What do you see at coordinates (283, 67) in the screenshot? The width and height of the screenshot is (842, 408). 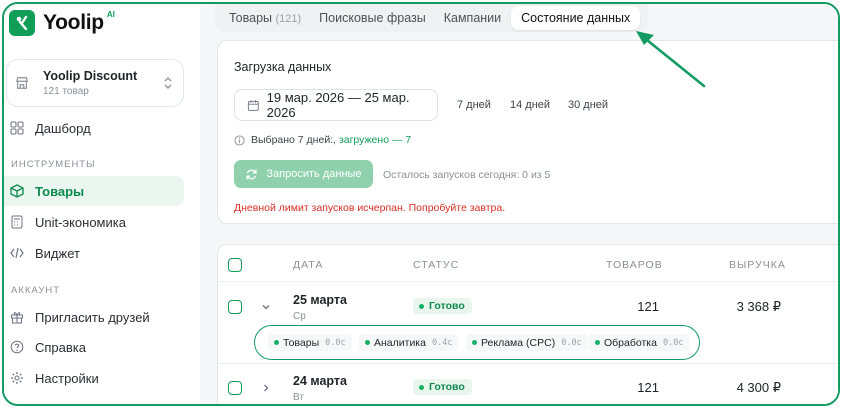 I see `card-title: Загрузка данных` at bounding box center [283, 67].